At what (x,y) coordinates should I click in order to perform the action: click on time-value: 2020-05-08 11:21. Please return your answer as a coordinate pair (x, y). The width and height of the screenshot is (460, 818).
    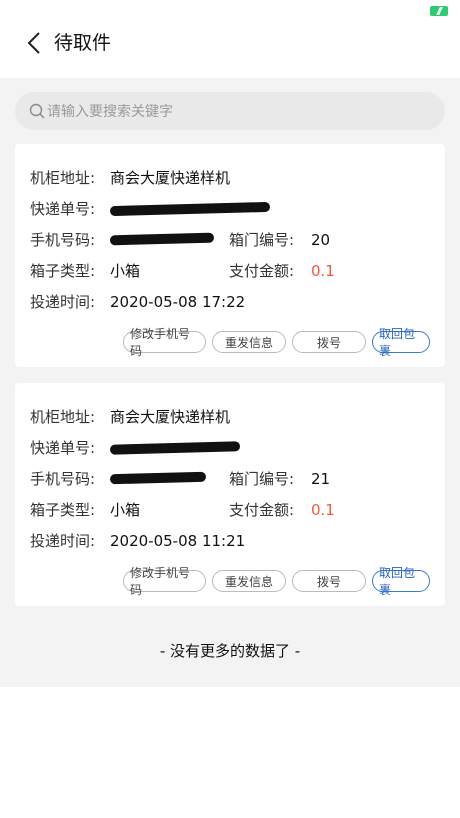
    Looking at the image, I should click on (178, 540).